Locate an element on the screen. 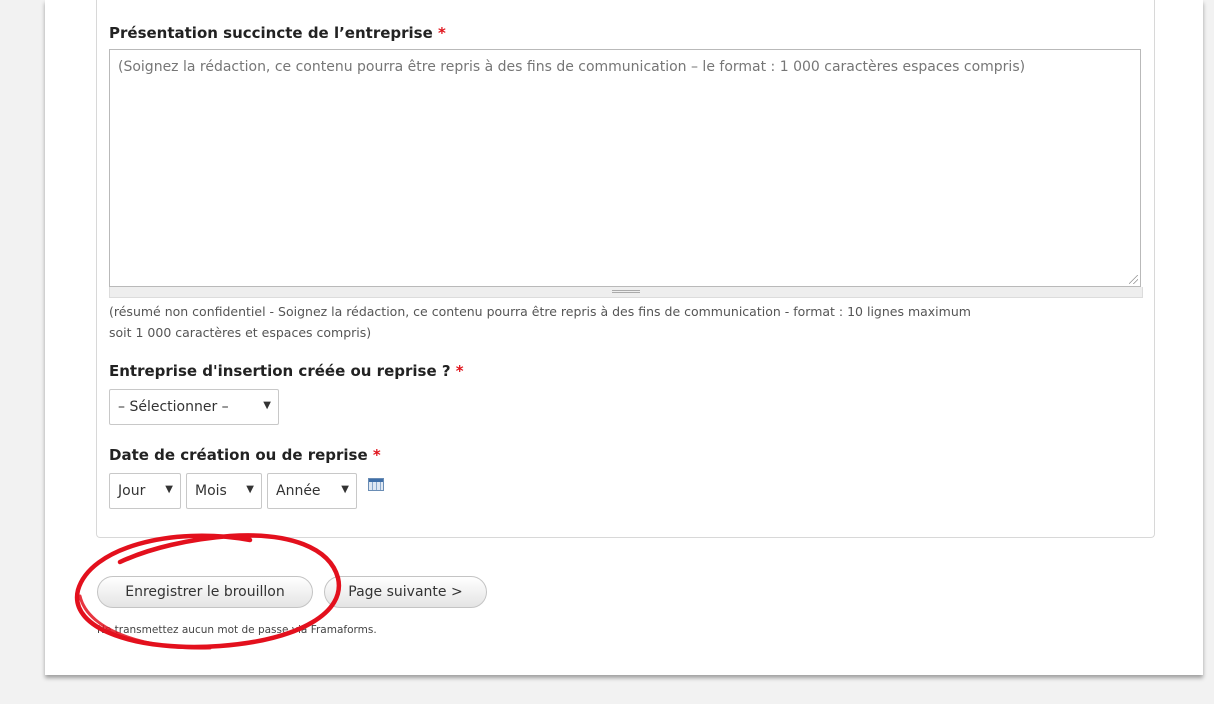 This screenshot has width=1214, height=704. day-select-value: Jour is located at coordinates (132, 491).